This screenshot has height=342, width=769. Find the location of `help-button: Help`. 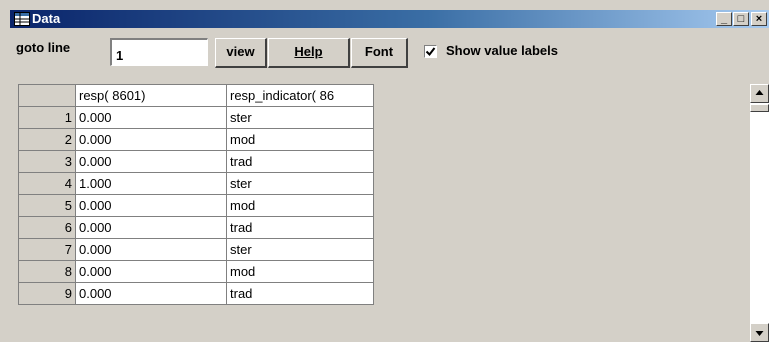

help-button: Help is located at coordinates (309, 53).